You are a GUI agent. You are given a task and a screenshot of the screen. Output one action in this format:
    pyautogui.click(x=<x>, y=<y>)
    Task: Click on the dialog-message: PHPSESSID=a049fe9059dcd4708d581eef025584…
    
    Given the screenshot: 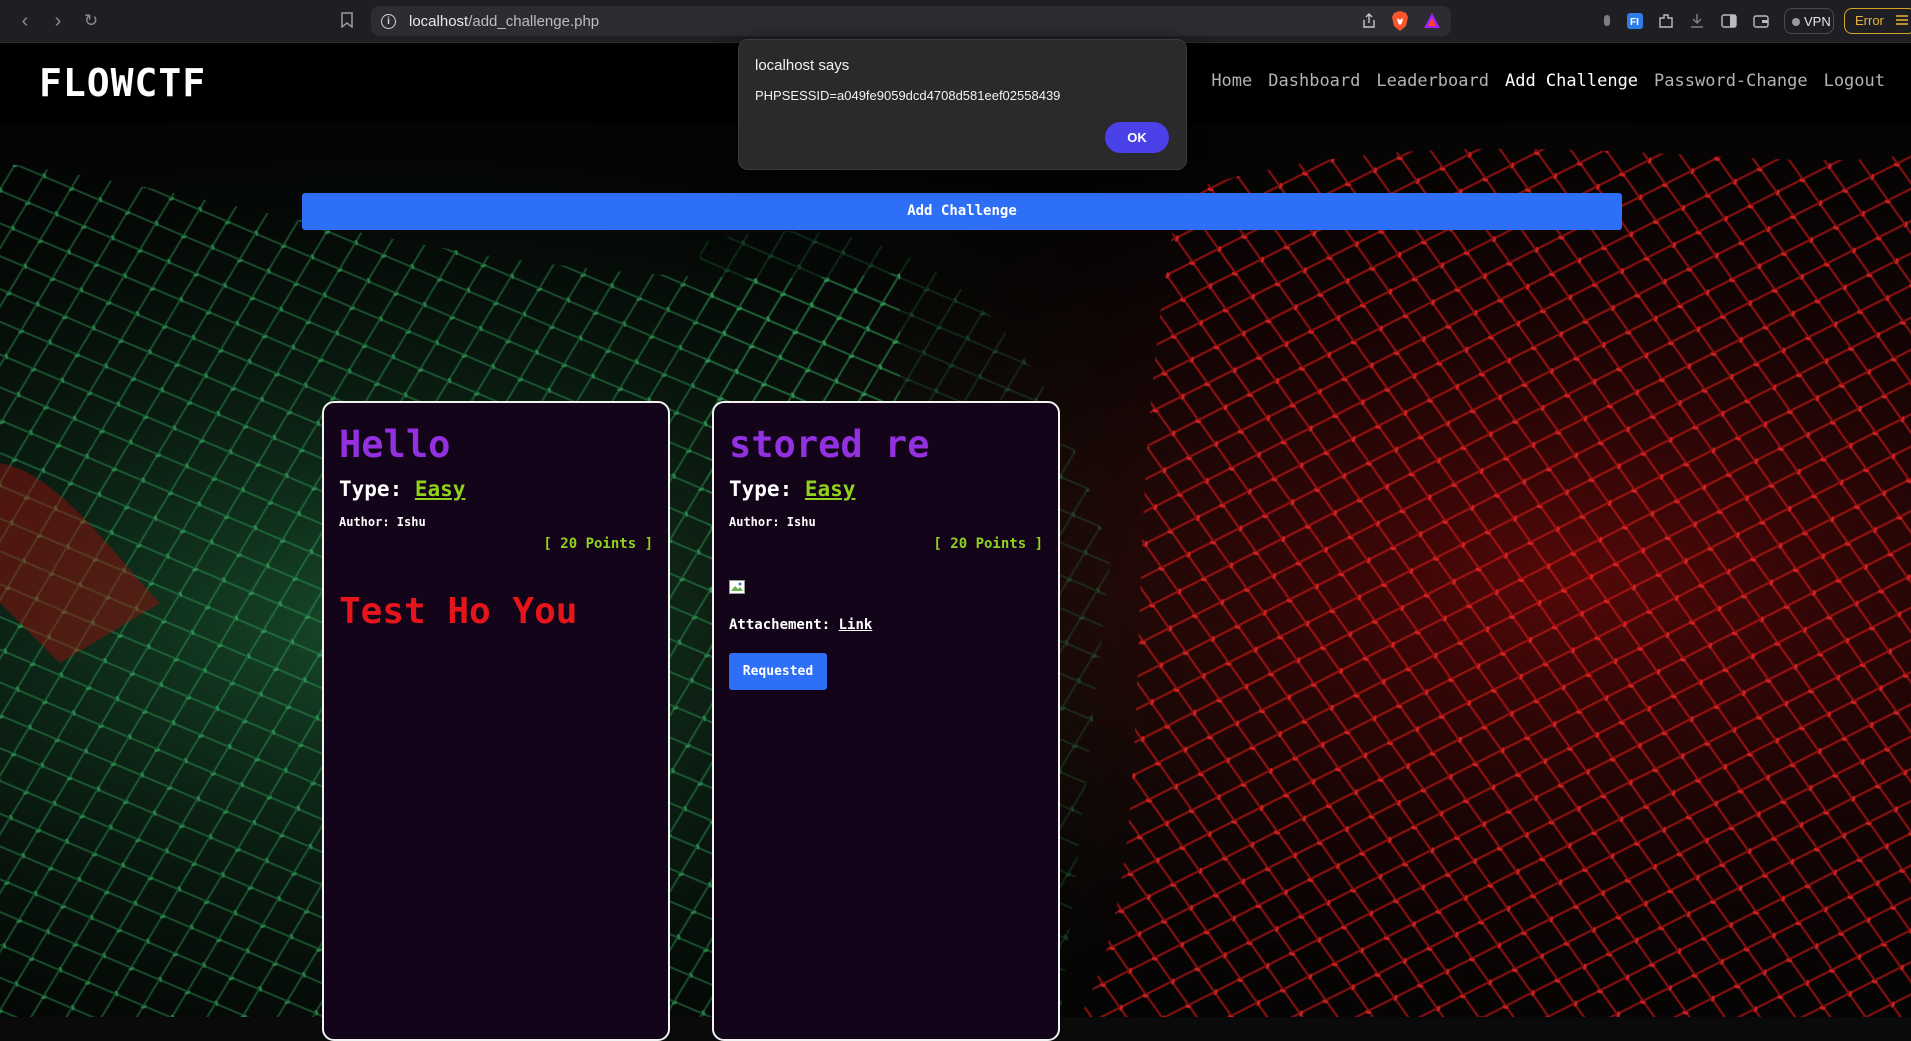 What is the action you would take?
    pyautogui.click(x=908, y=95)
    